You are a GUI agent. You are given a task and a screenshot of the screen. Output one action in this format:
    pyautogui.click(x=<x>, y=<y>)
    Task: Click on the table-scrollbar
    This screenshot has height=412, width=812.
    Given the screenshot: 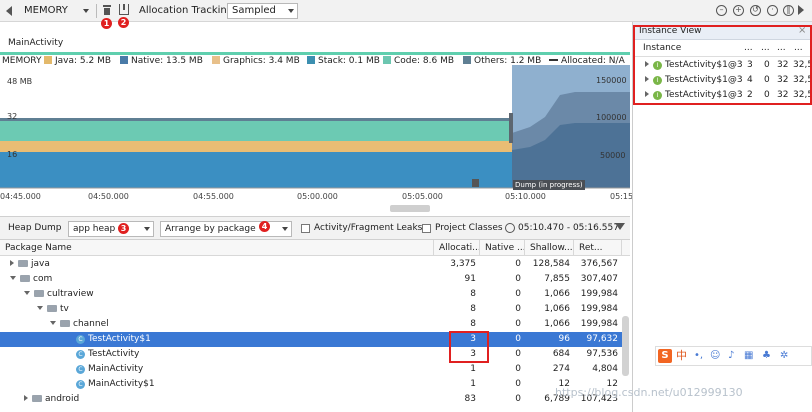 What is the action you would take?
    pyautogui.click(x=625, y=346)
    